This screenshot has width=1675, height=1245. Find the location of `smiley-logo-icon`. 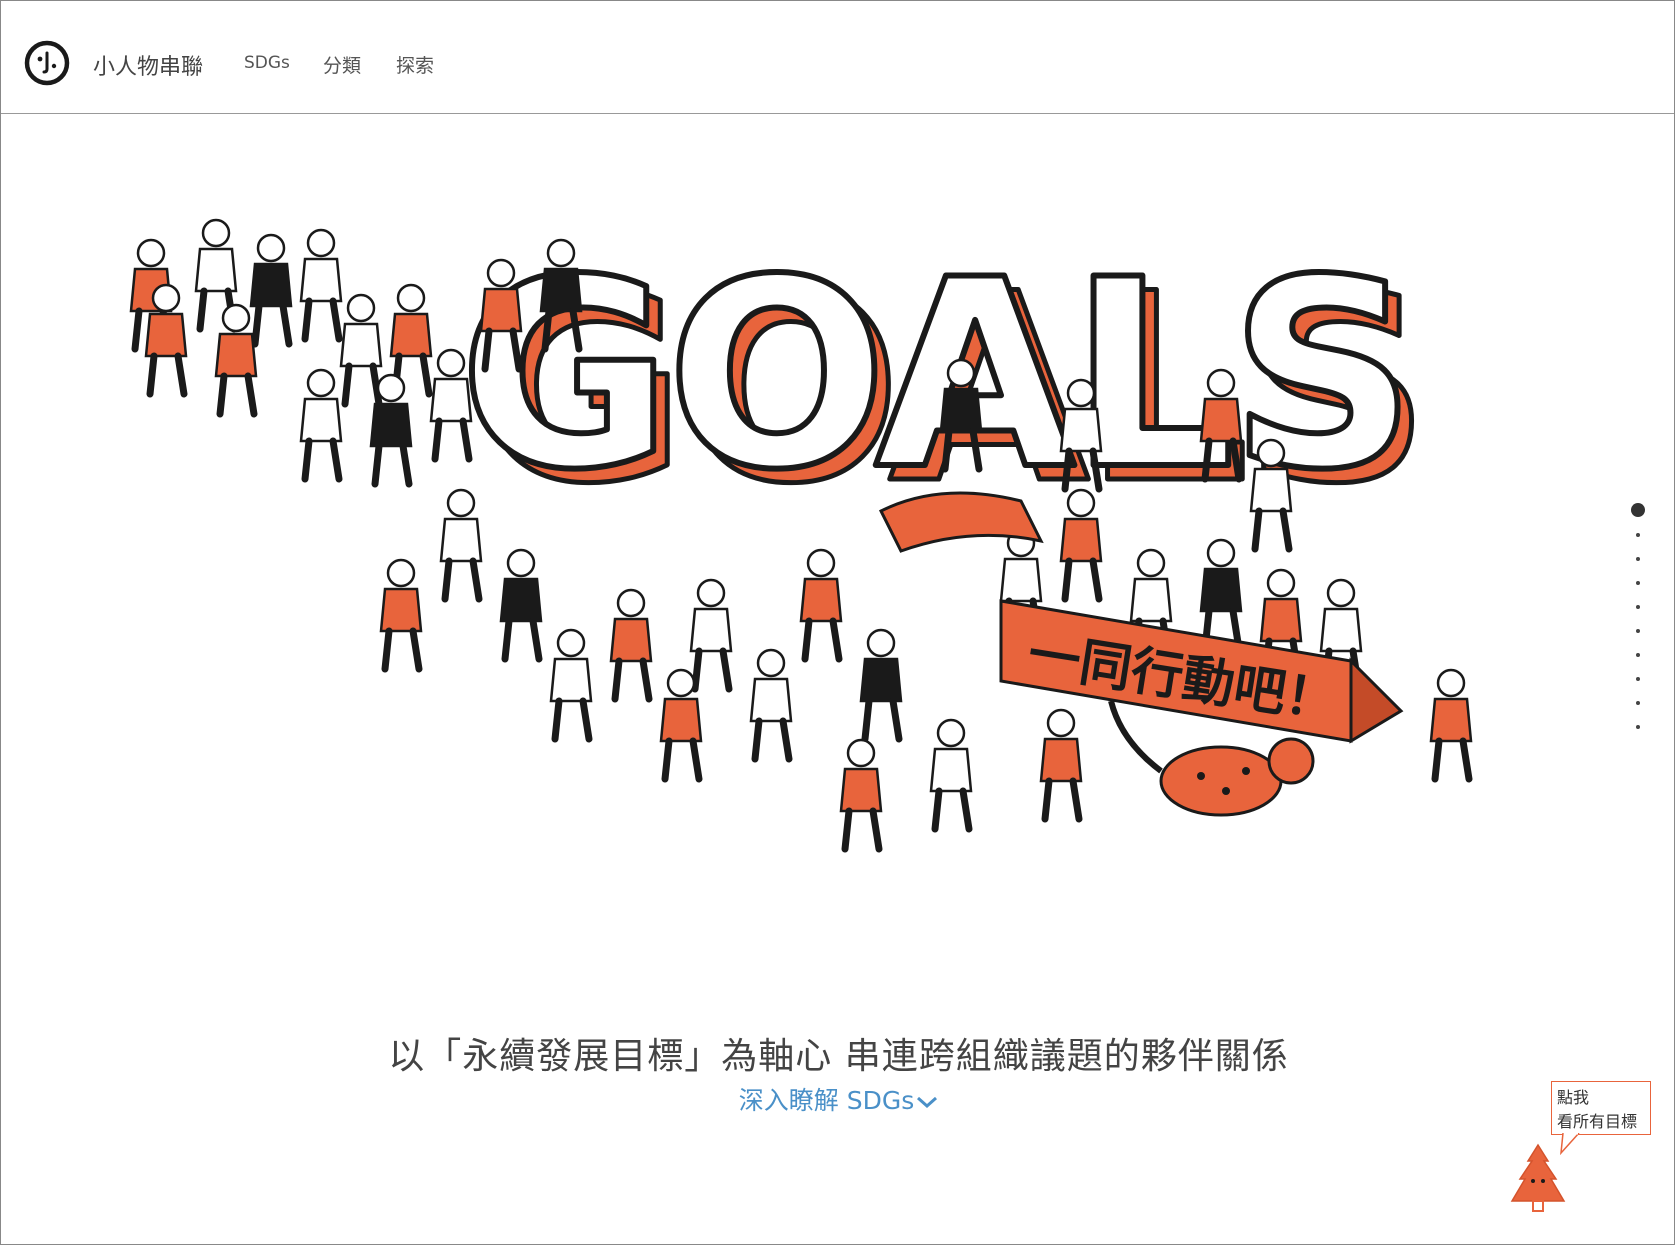

smiley-logo-icon is located at coordinates (47, 63).